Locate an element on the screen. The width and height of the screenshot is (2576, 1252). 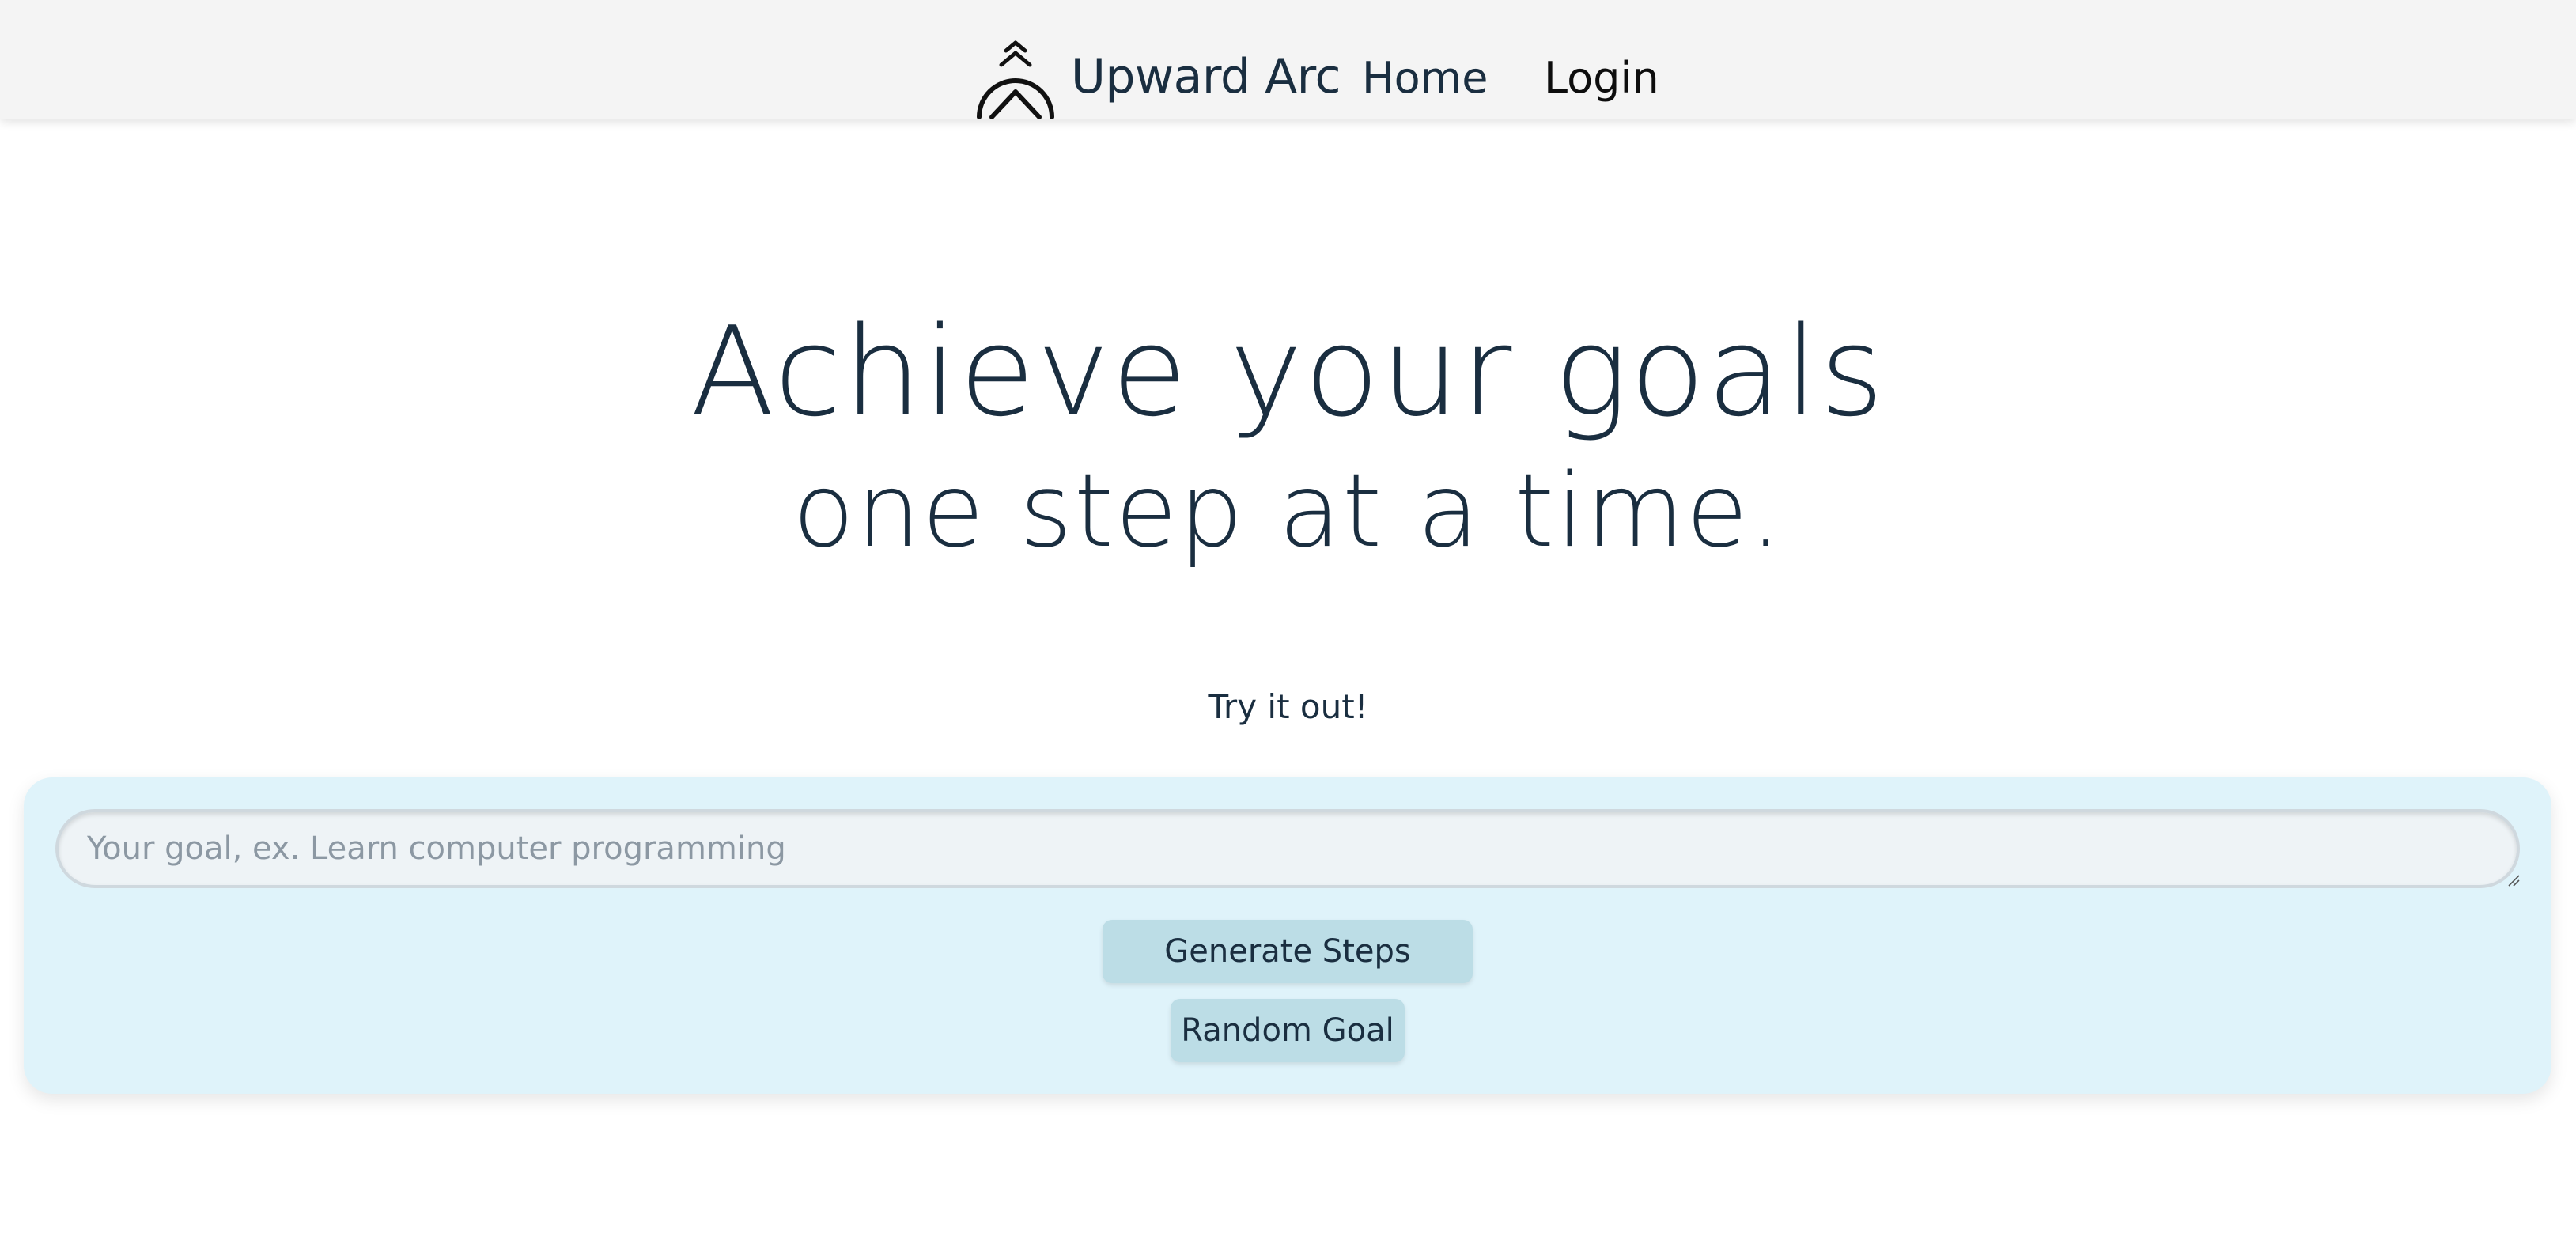
navbar: Upward Arc Home Login is located at coordinates (1288, 59).